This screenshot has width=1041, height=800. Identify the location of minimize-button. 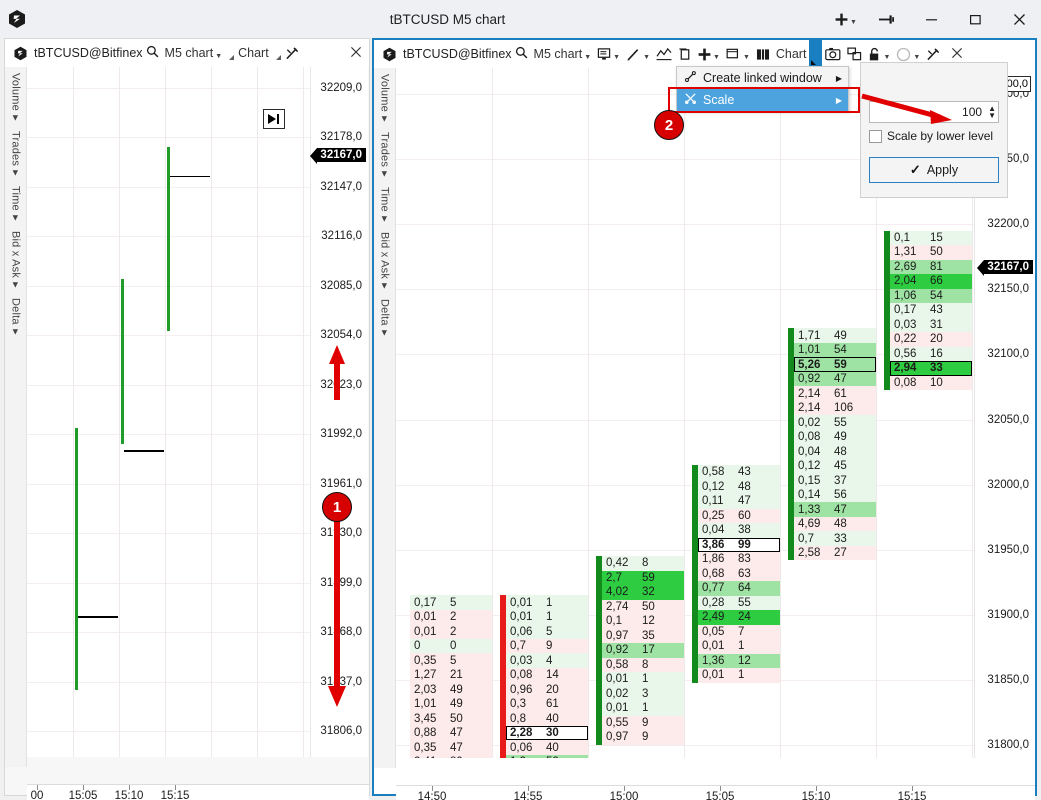
(931, 19).